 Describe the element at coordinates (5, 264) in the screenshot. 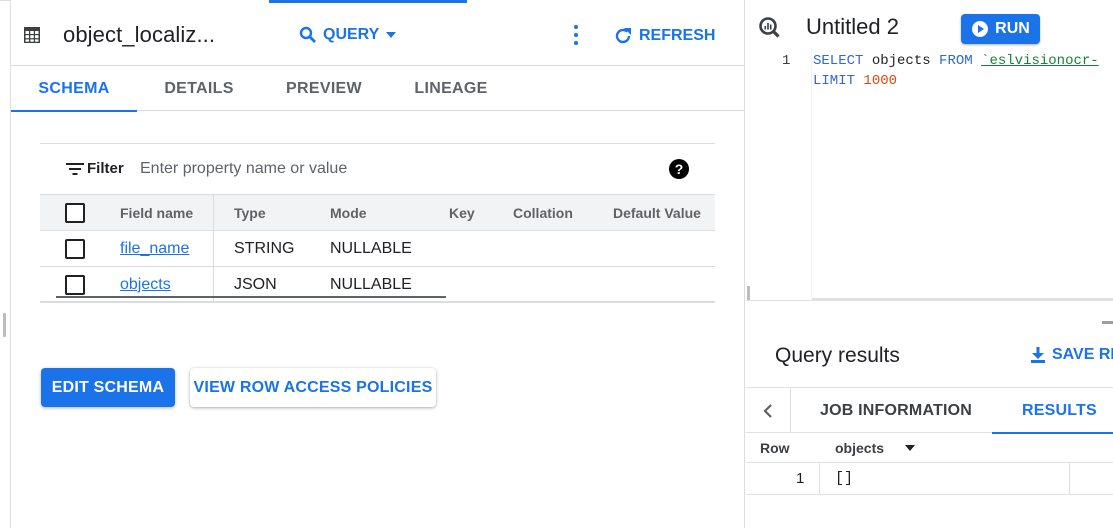

I see `left-gutter` at that location.